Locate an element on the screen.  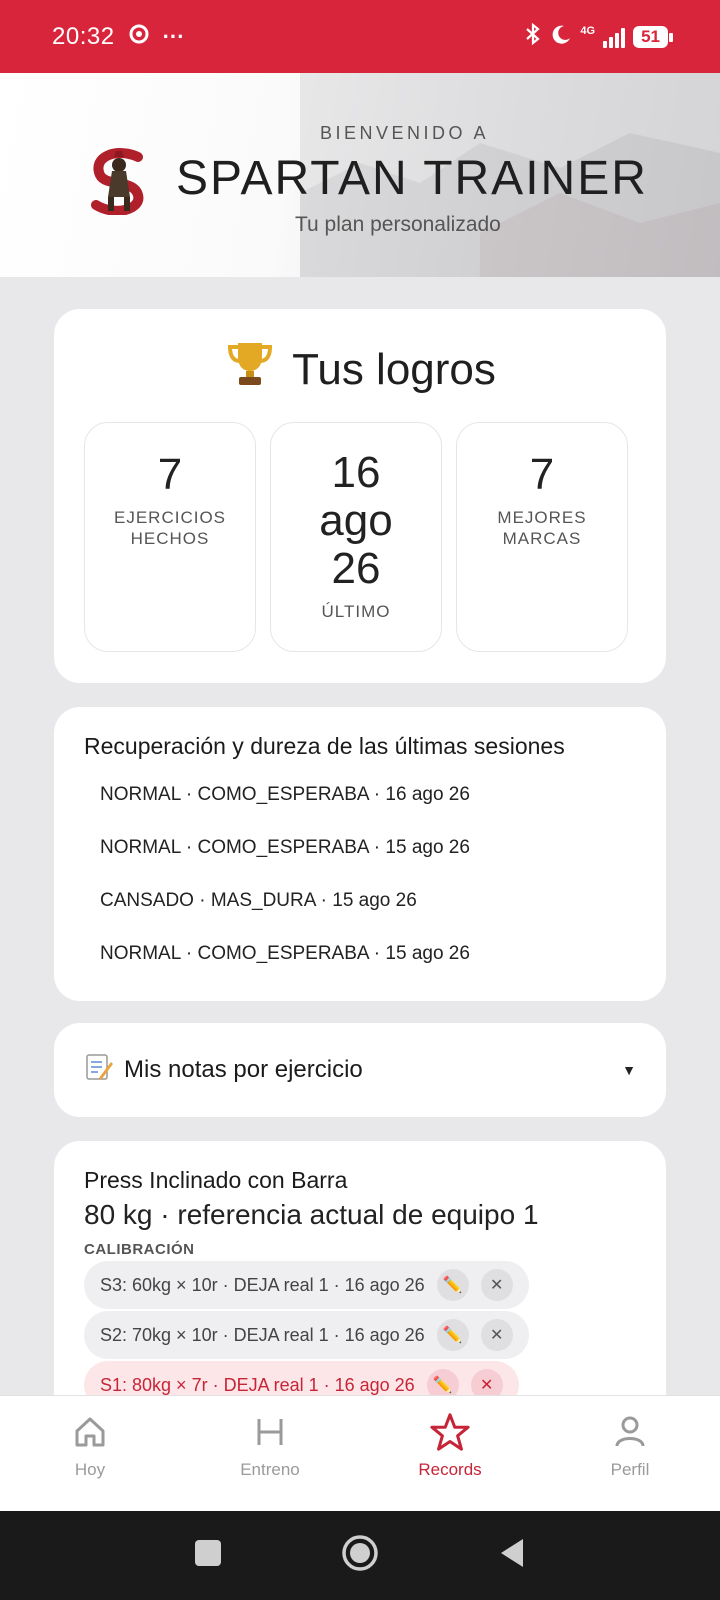
notes-title: Mis notas por ejercicio is located at coordinates (223, 1070).